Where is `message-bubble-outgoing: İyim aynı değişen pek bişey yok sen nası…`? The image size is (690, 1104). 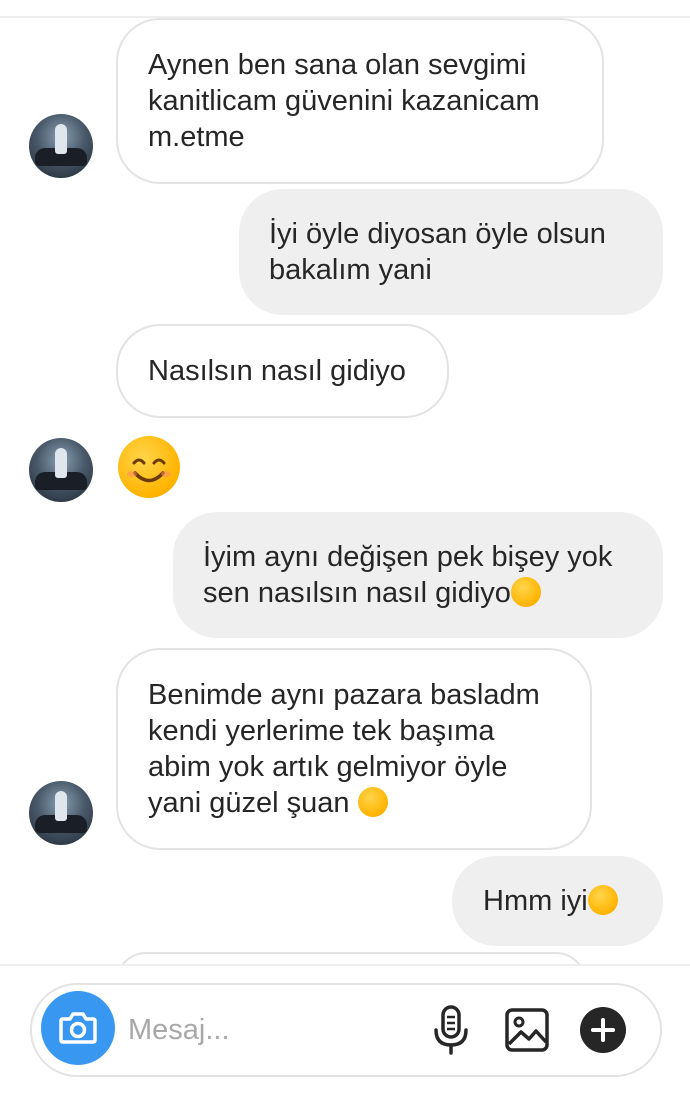 message-bubble-outgoing: İyim aynı değişen pek bişey yok sen nası… is located at coordinates (418, 575).